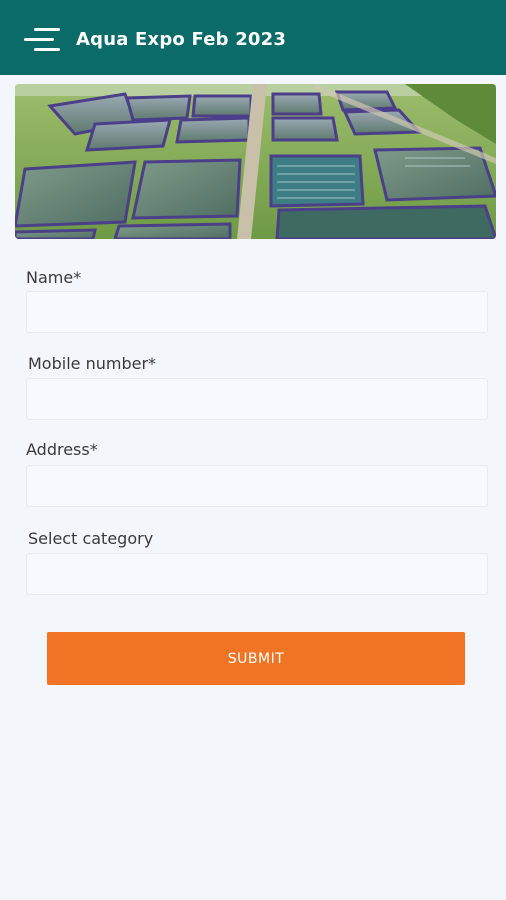 The height and width of the screenshot is (900, 506). I want to click on page-title: Aqua Expo Feb 2023, so click(181, 39).